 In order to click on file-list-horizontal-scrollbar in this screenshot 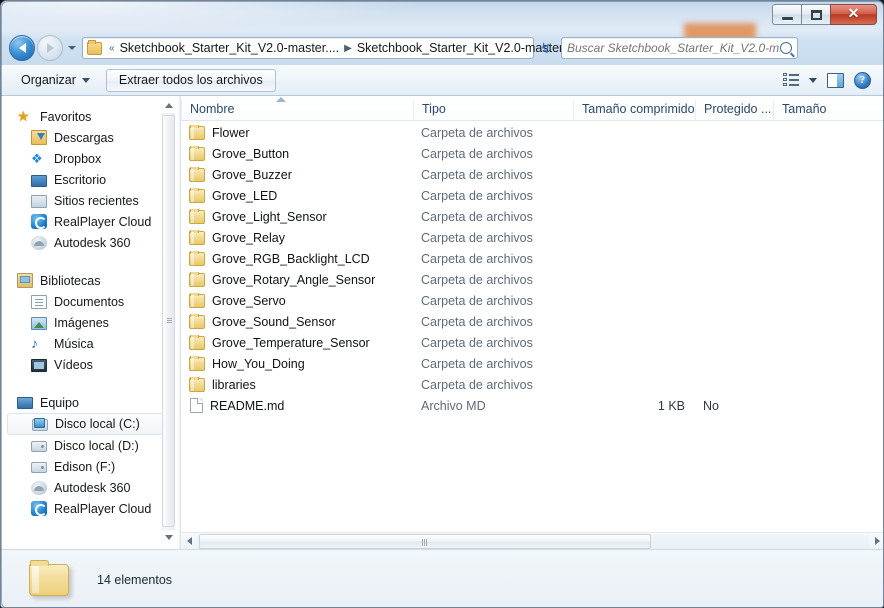, I will do `click(532, 540)`.